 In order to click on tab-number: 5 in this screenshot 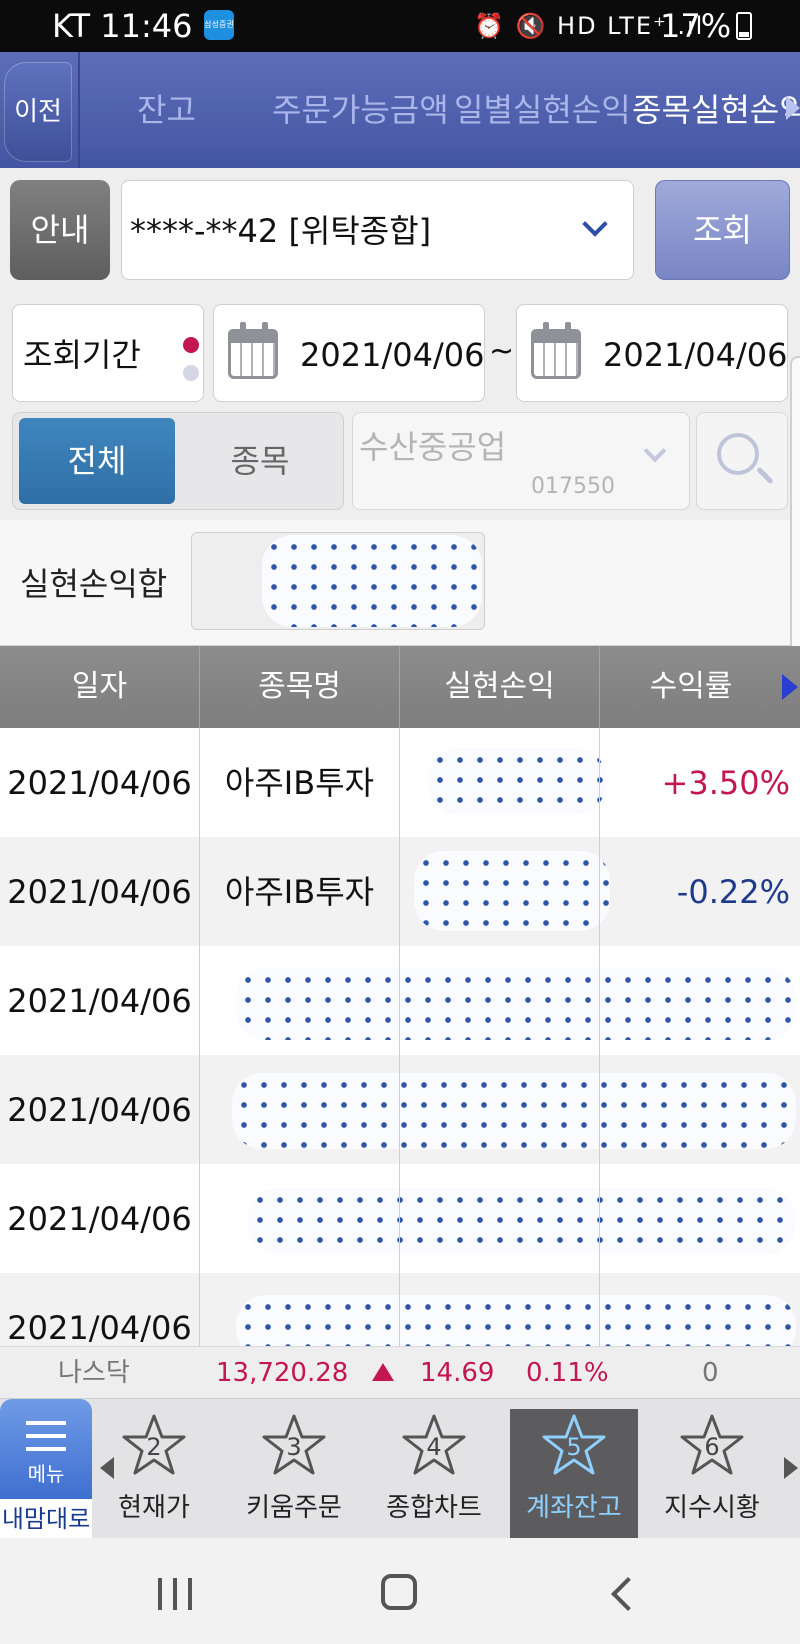, I will do `click(574, 1447)`.